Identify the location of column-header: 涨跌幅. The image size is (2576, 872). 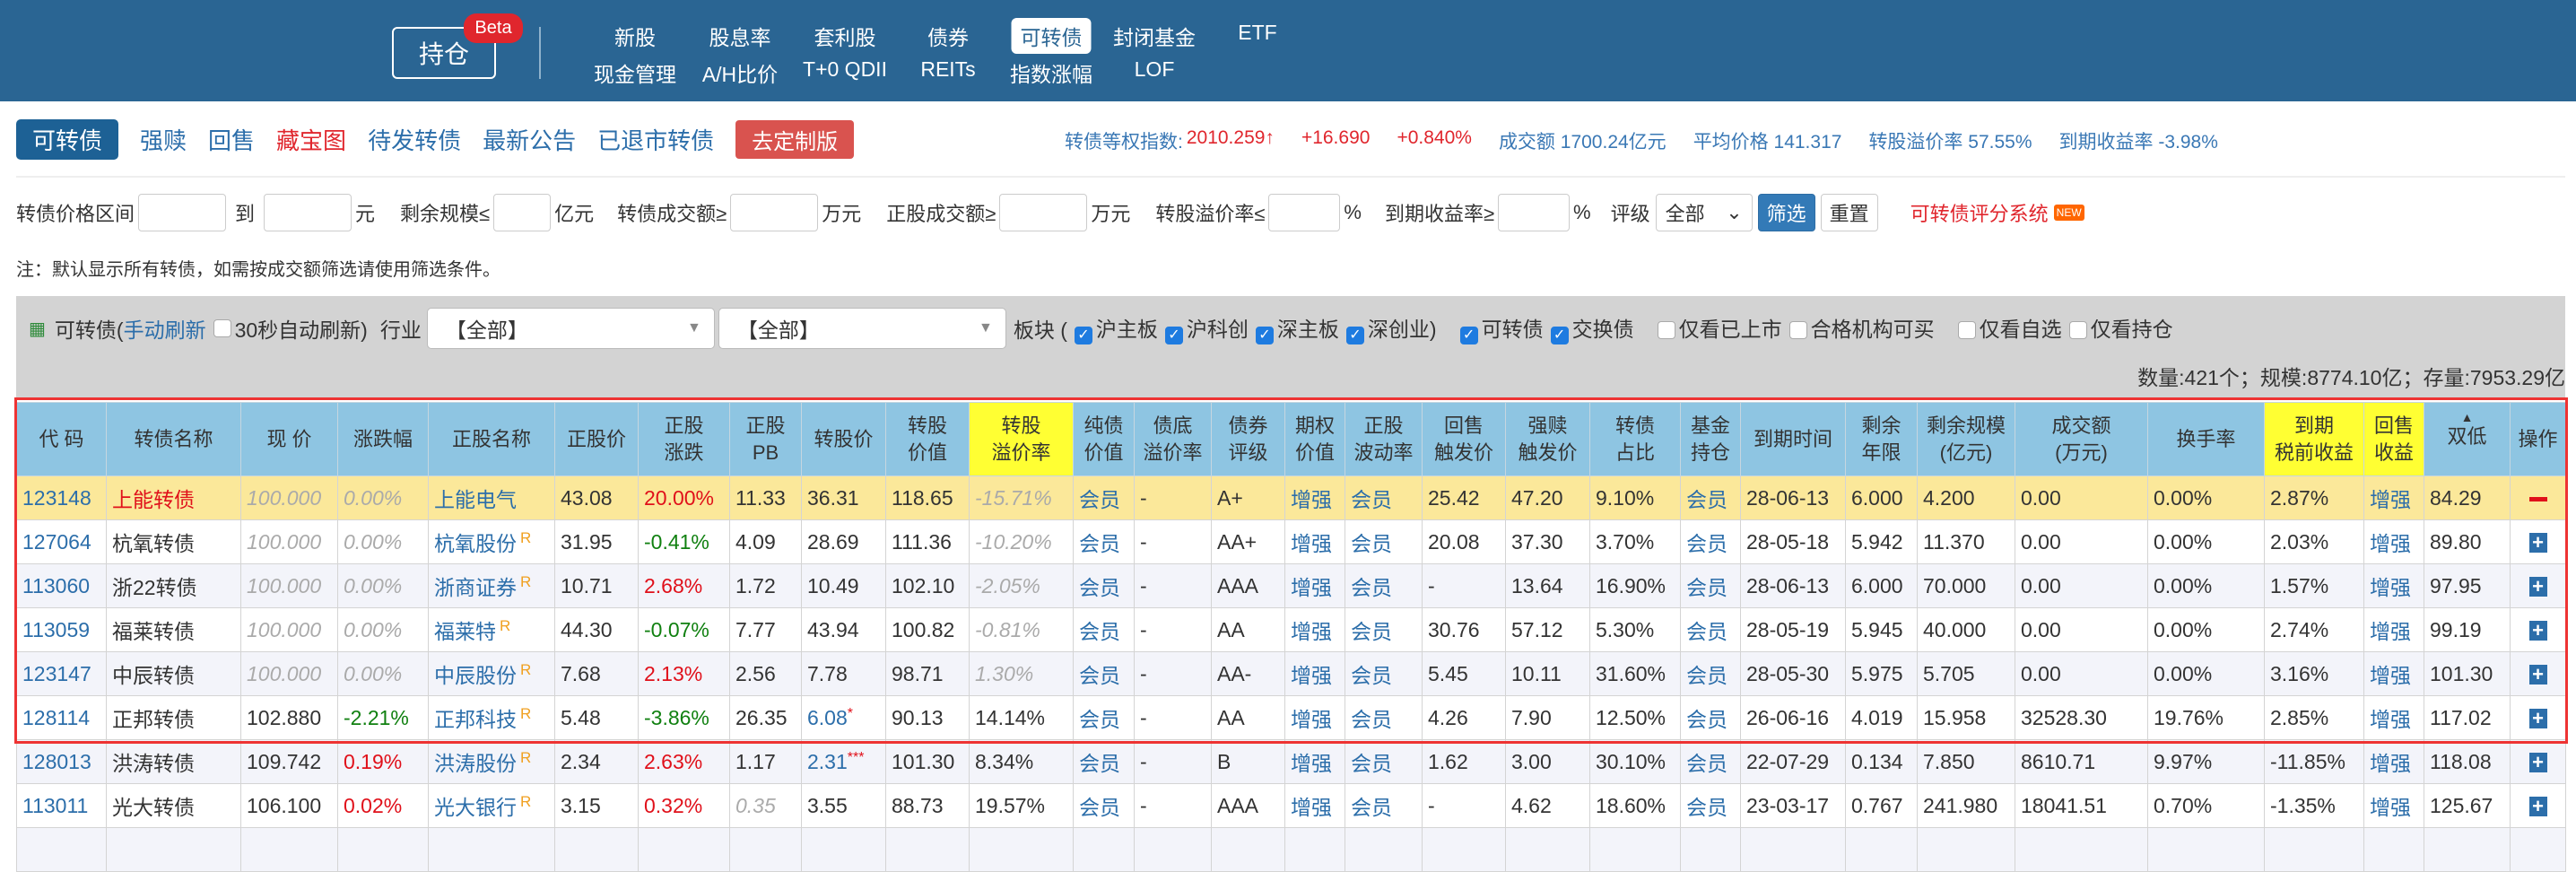
(383, 439).